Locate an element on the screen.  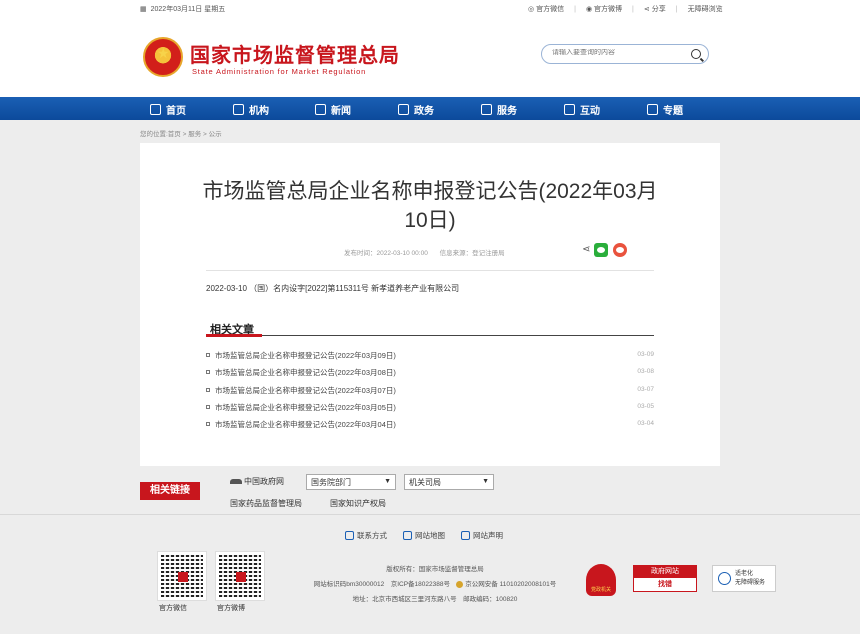
calendar-icon: ▦ is located at coordinates (143, 9).